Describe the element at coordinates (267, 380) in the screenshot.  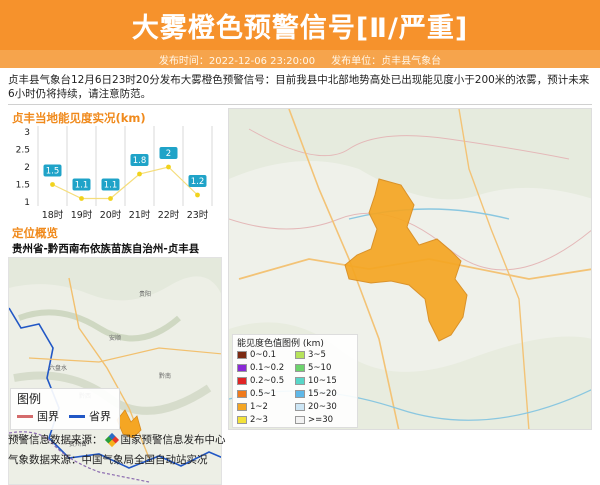
I see `visibility-legend-label: 0.2~0.5` at that location.